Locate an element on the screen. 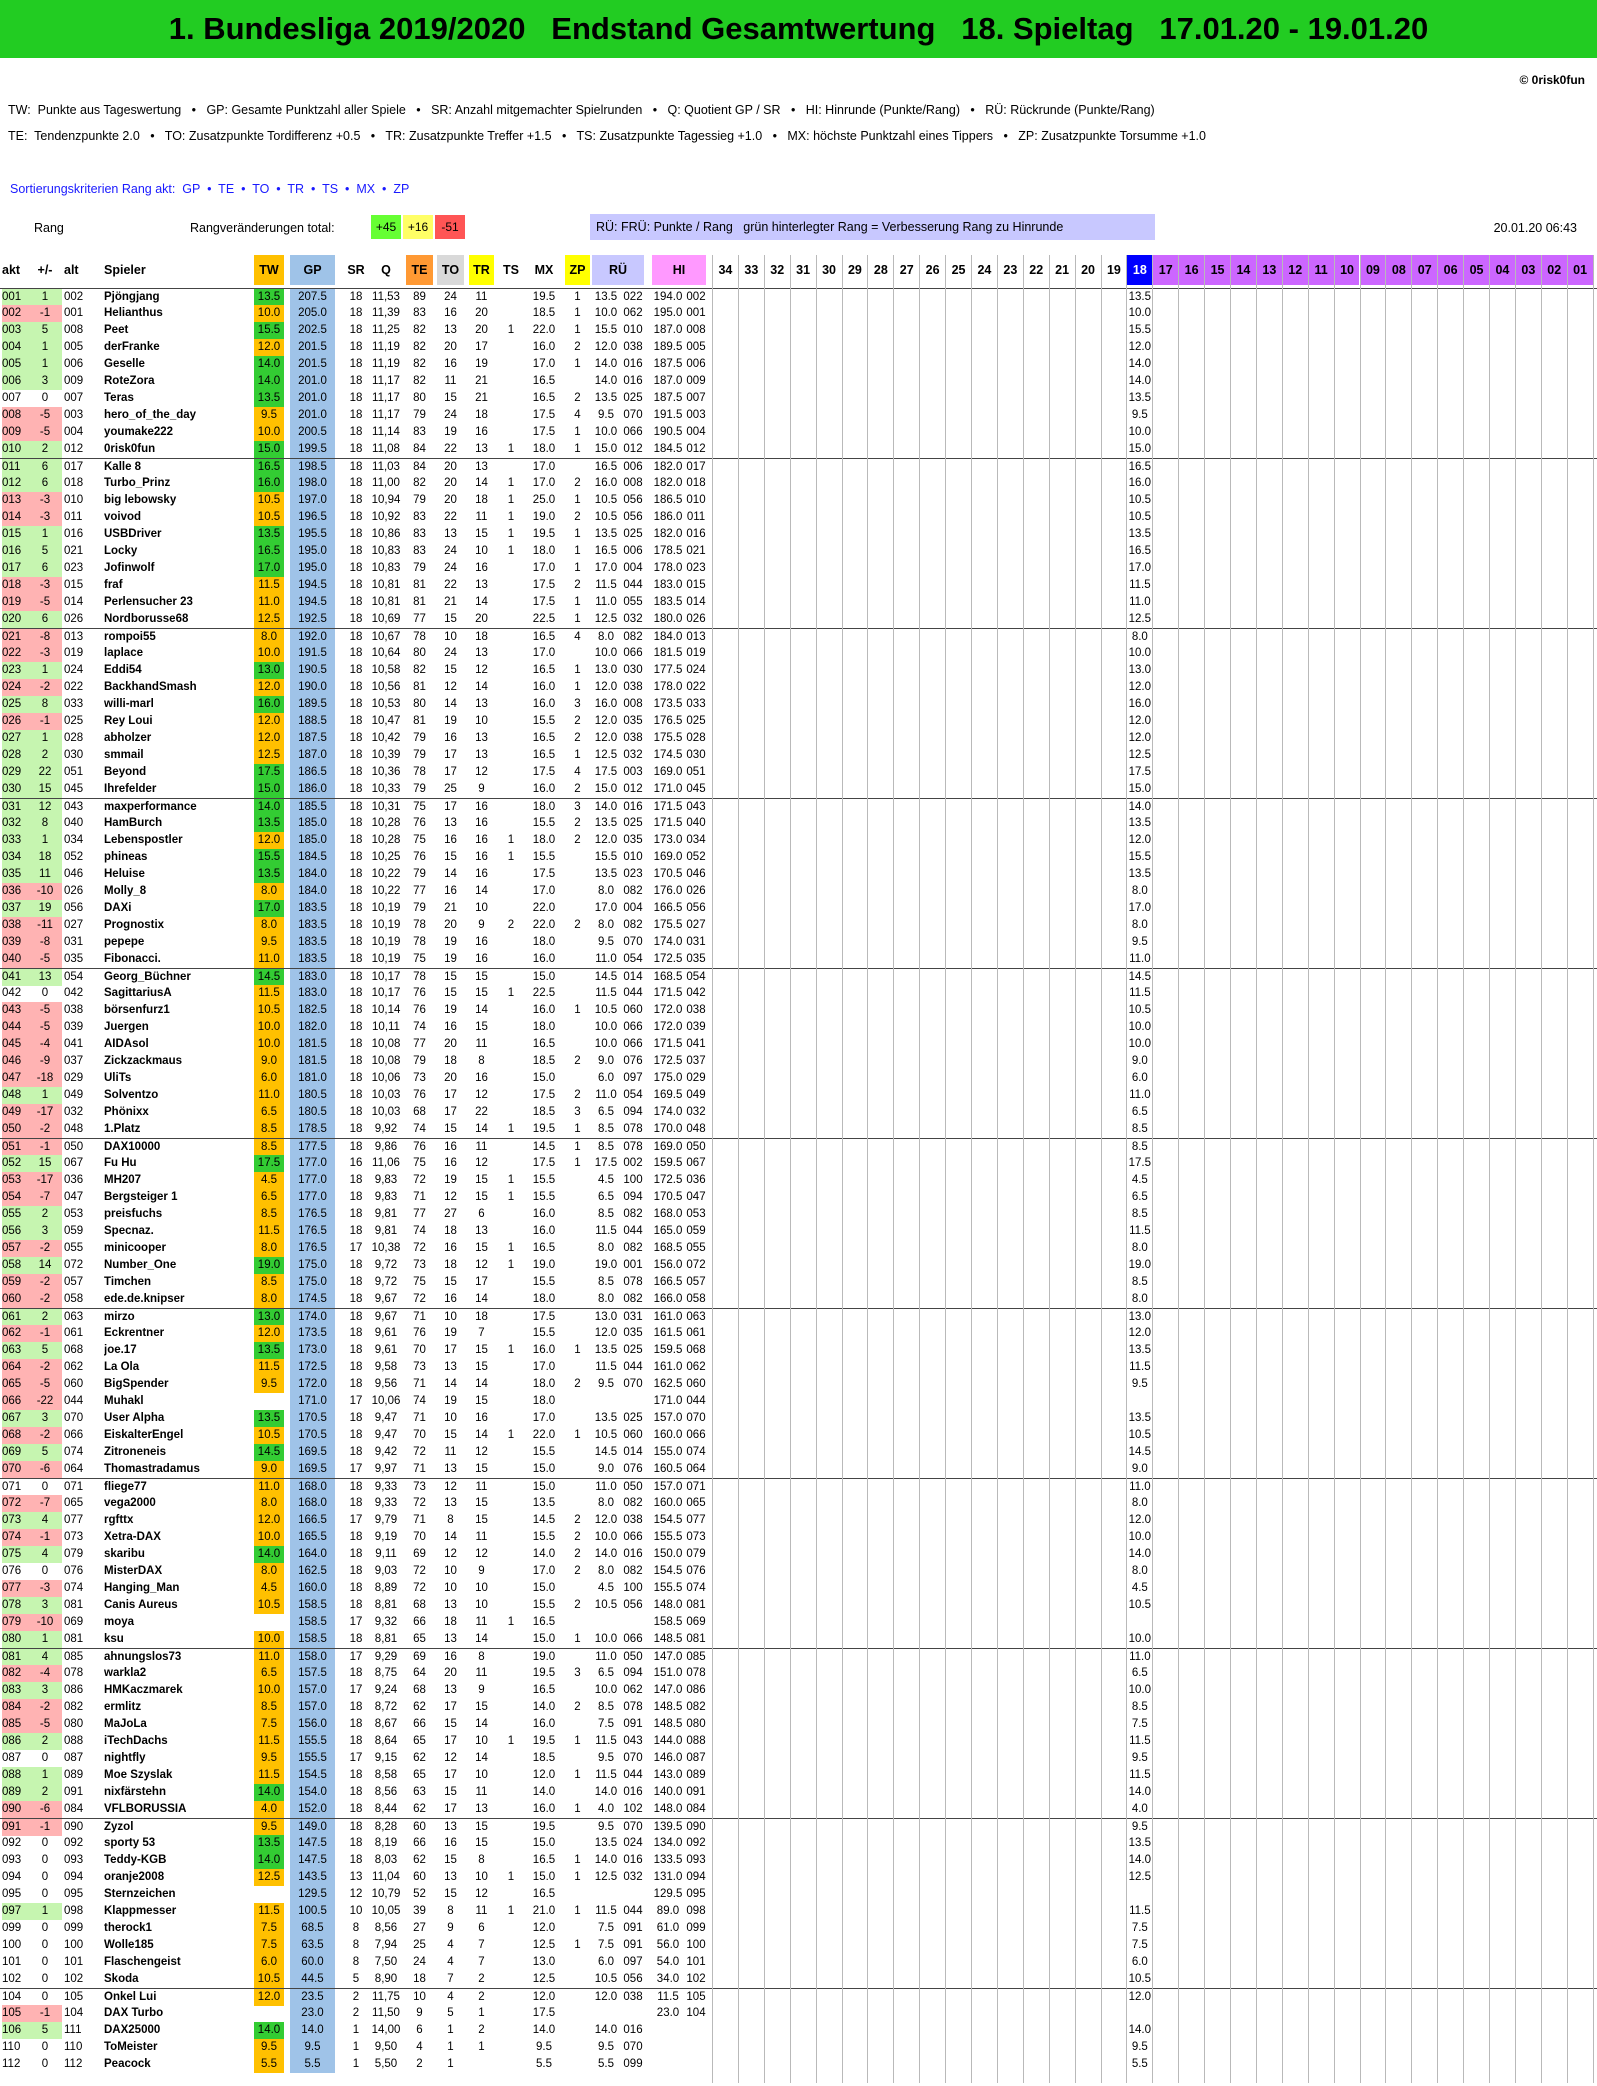 The width and height of the screenshot is (1597, 2086). cell-zp: 3 is located at coordinates (577, 807).